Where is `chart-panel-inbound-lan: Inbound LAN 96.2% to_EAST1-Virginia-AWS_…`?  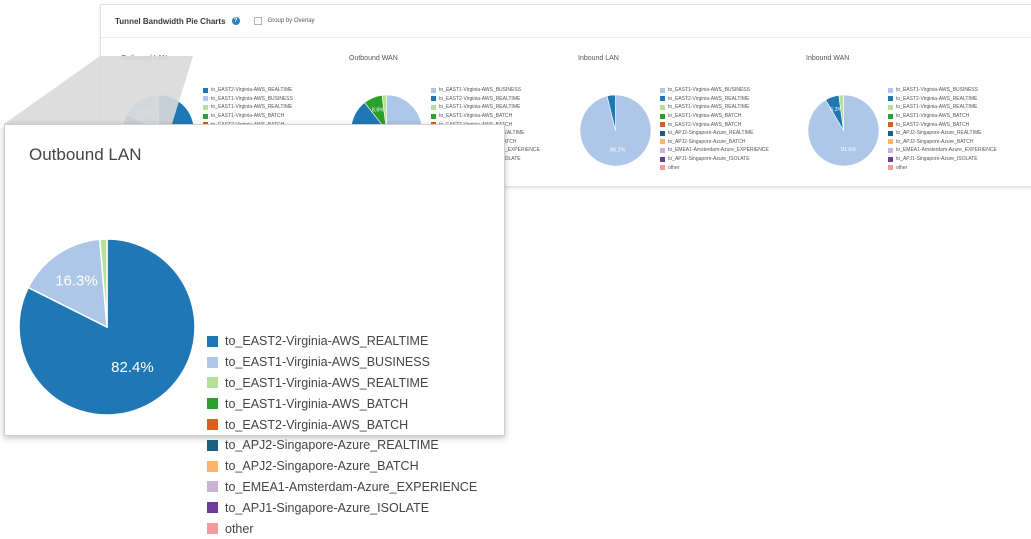
chart-panel-inbound-lan: Inbound LAN 96.2% to_EAST1-Virginia-AWS_… is located at coordinates (690, 119).